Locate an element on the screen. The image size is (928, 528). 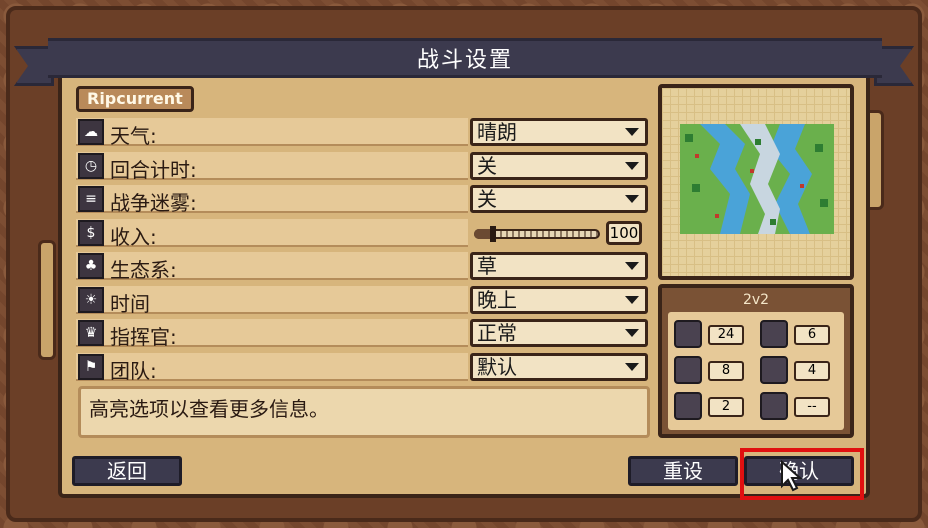
fog-dropdown: 关 is located at coordinates (559, 199).